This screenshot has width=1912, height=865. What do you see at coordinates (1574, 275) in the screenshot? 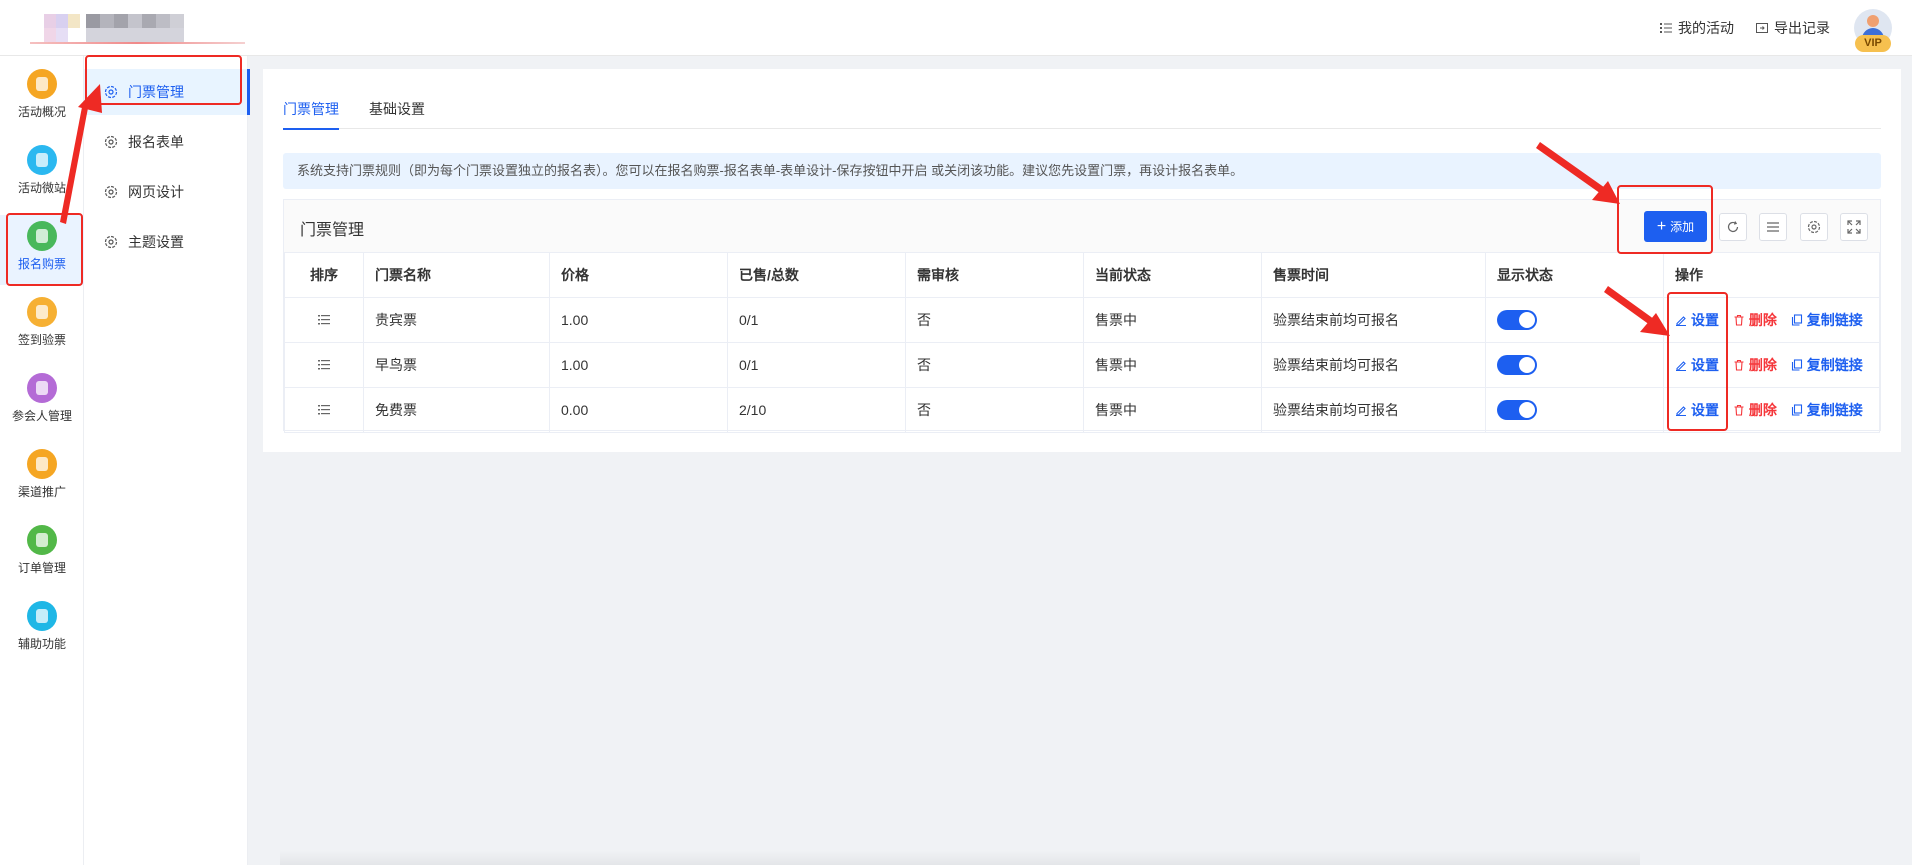
I see `column-header-visible: 显示状态` at bounding box center [1574, 275].